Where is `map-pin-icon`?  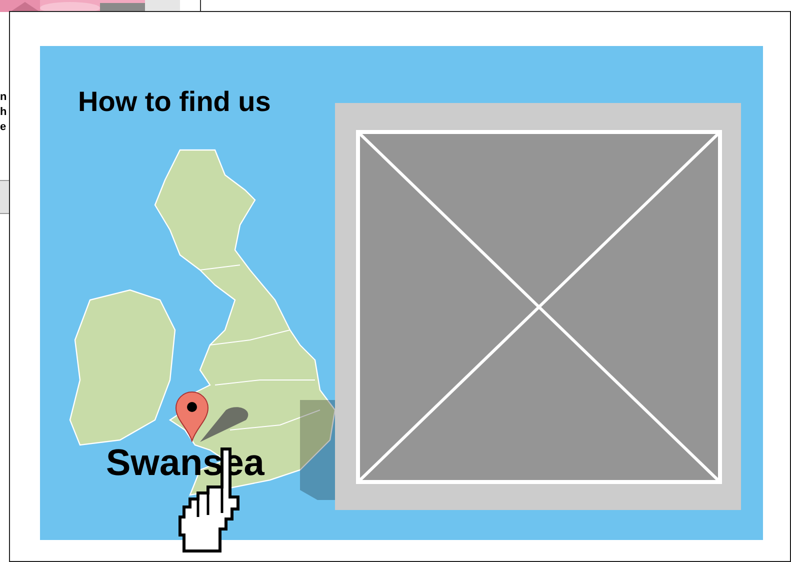
map-pin-icon is located at coordinates (192, 416).